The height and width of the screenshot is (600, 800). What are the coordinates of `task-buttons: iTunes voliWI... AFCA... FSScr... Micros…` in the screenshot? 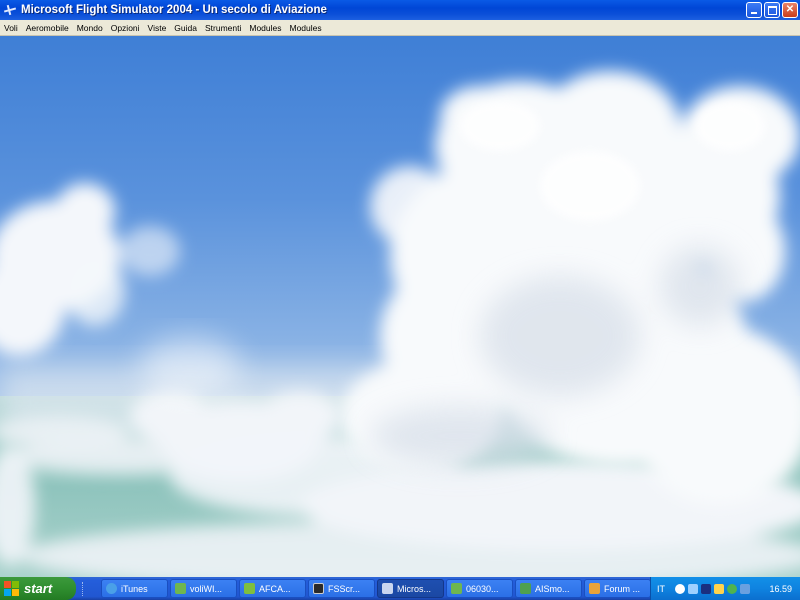 It's located at (376, 588).